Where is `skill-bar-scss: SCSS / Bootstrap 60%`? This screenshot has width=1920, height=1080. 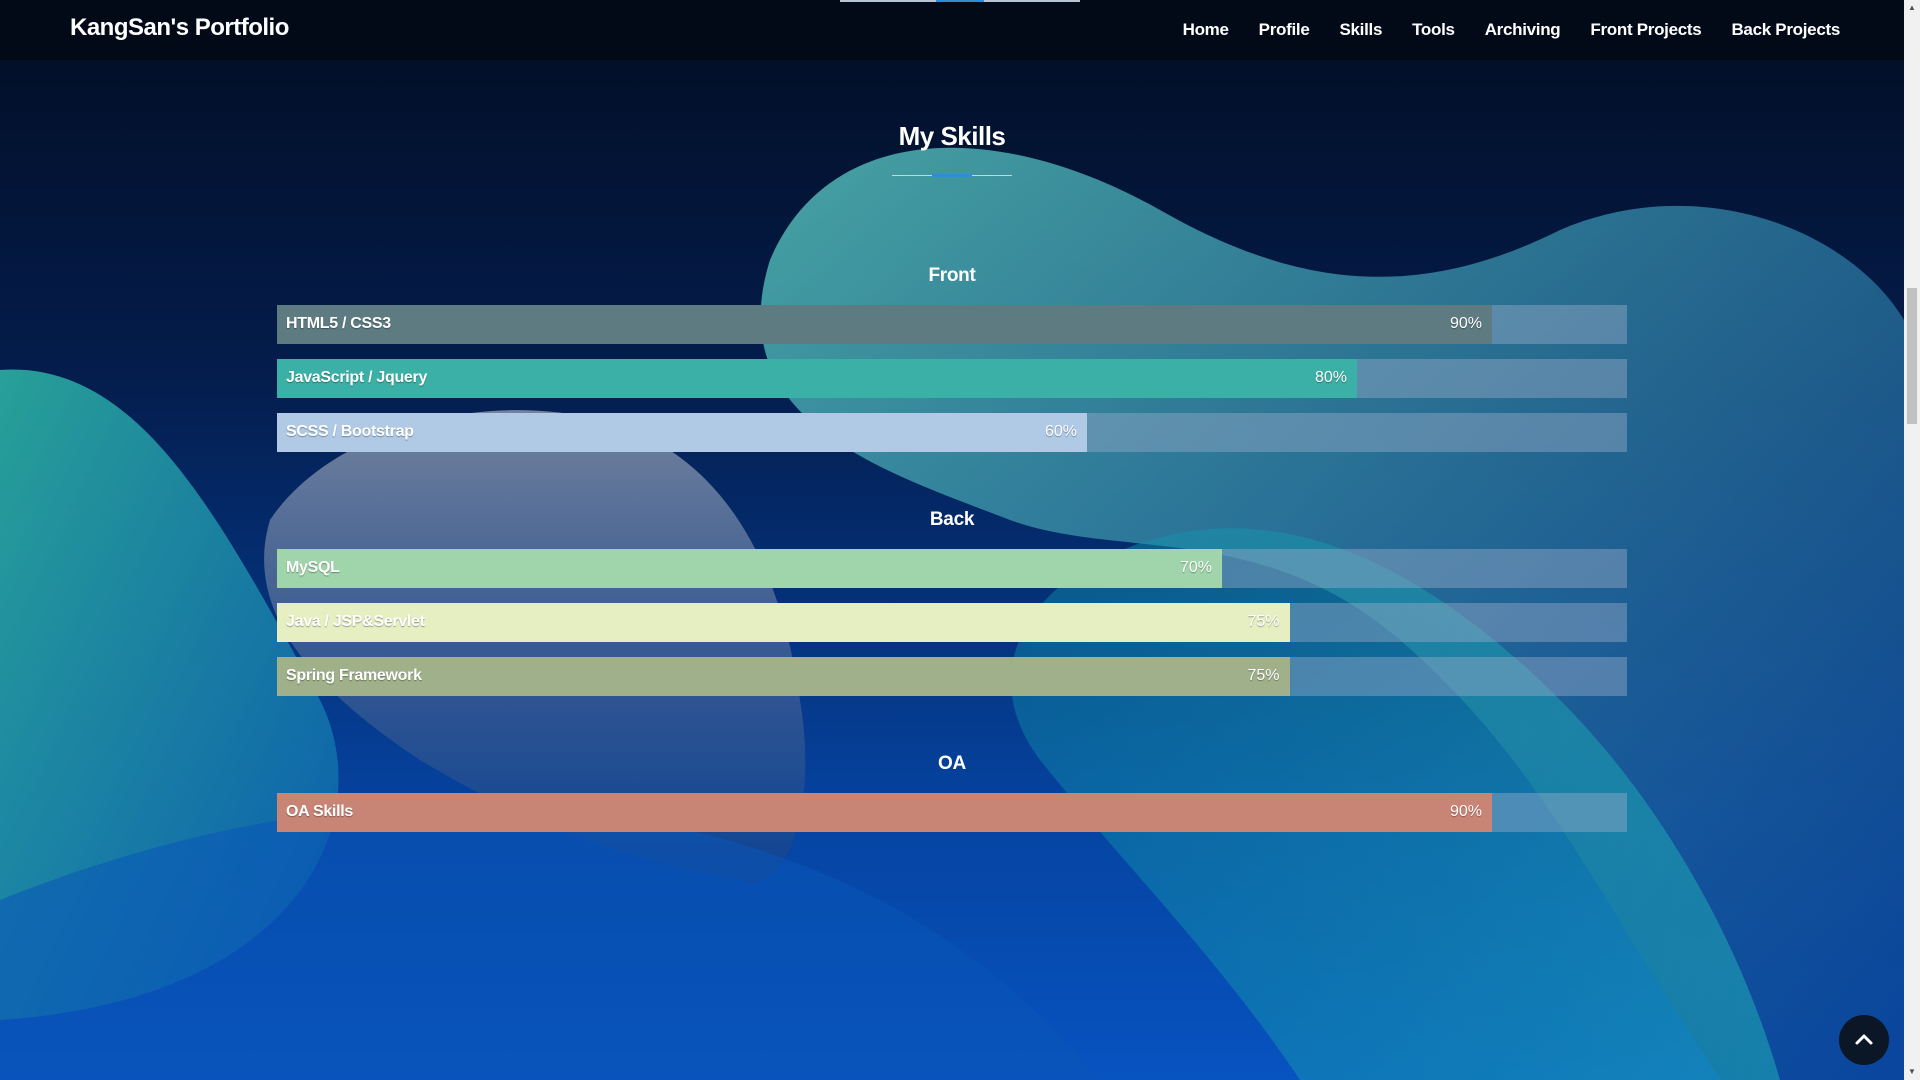
skill-bar-scss: SCSS / Bootstrap 60% is located at coordinates (952, 432).